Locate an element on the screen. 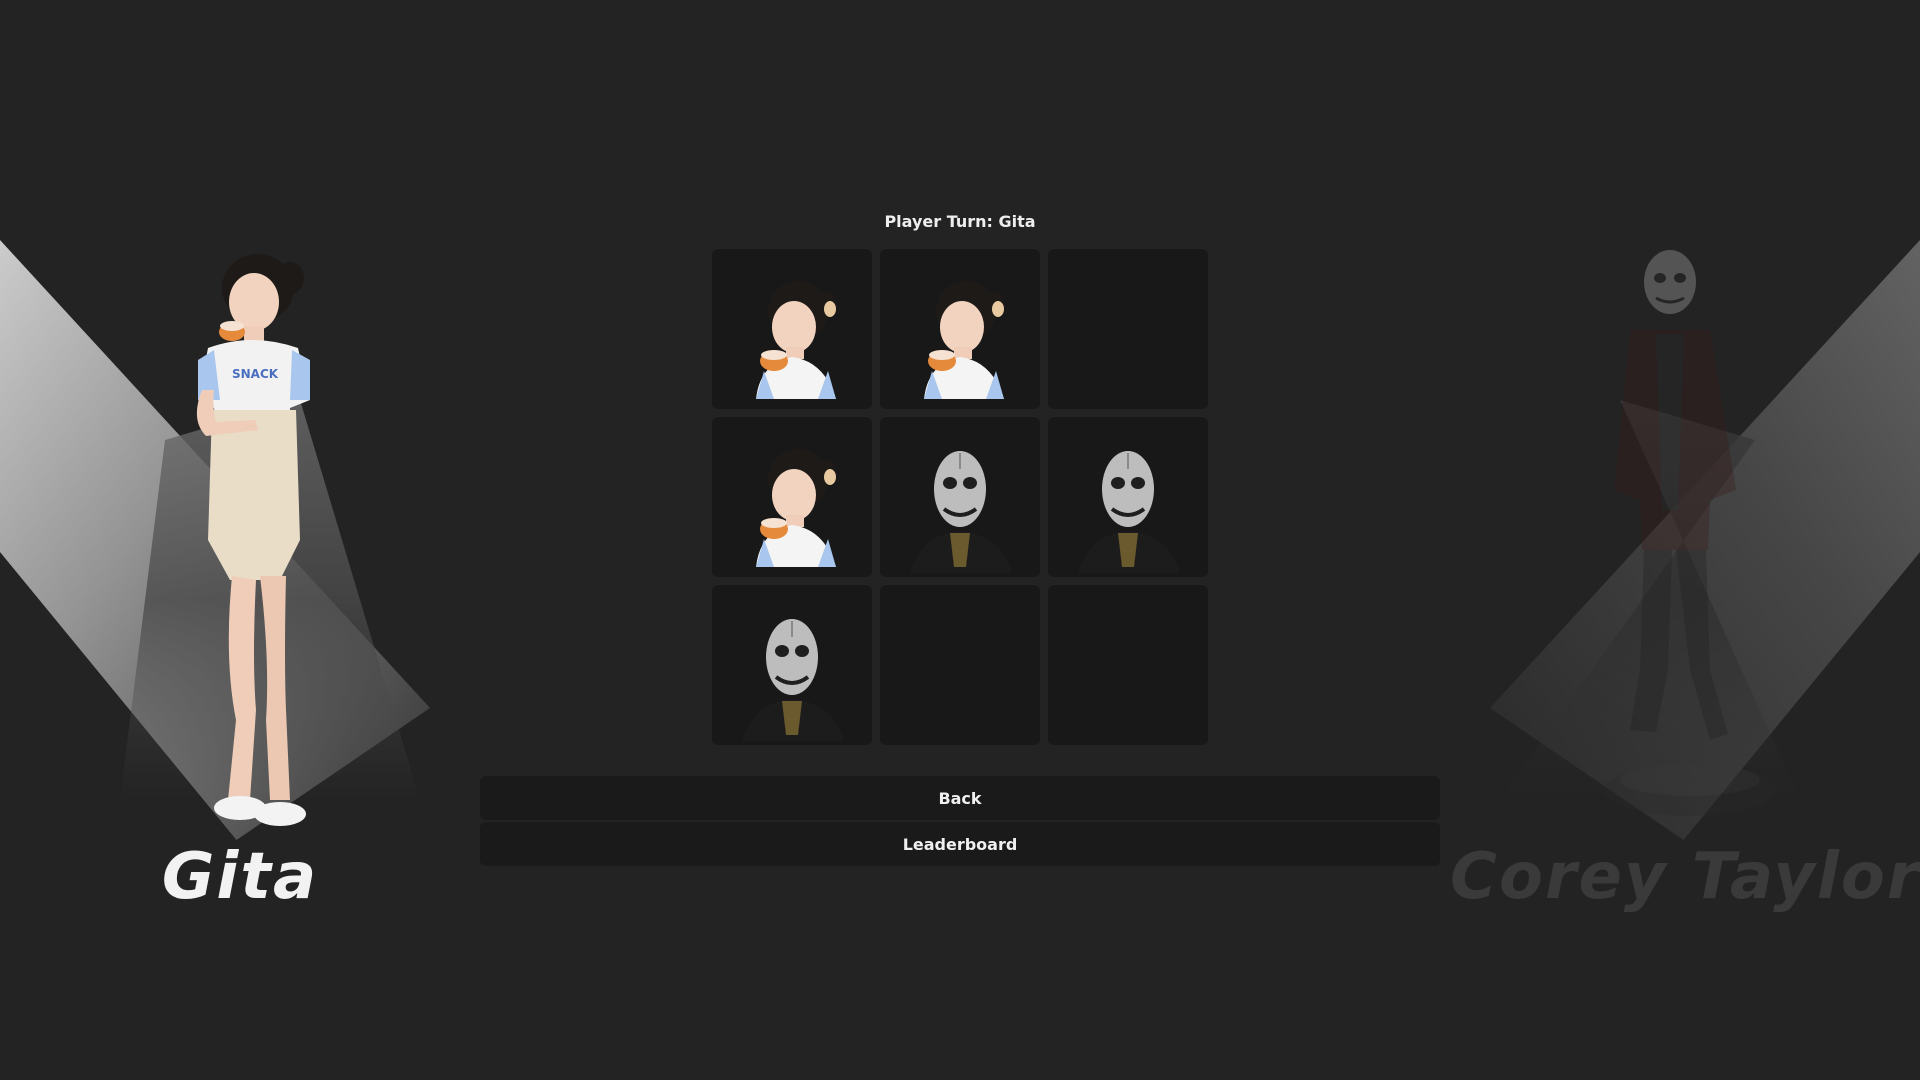  leaderboard-button: Leaderboard is located at coordinates (960, 844).